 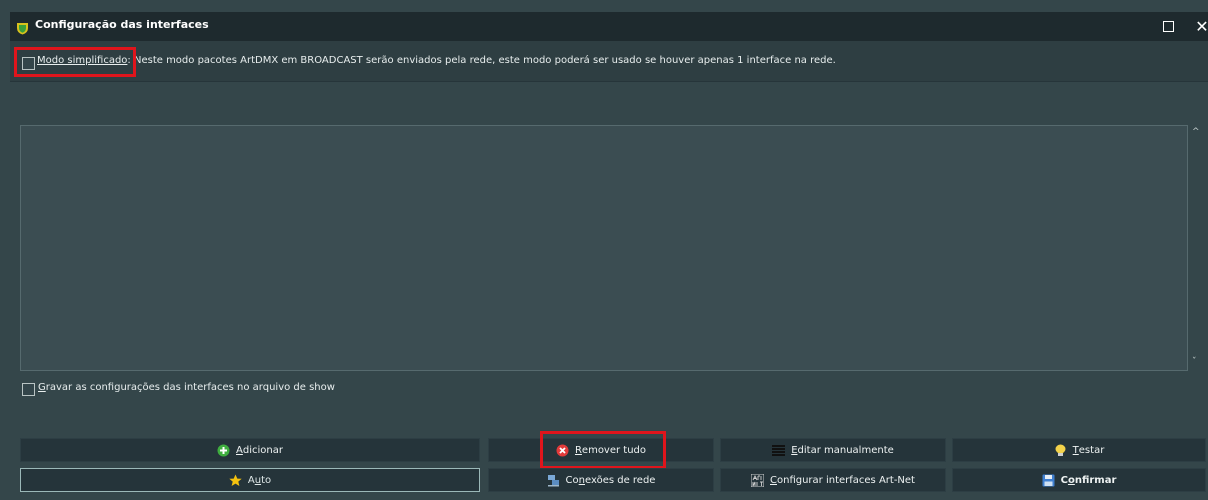 What do you see at coordinates (28, 389) in the screenshot?
I see `save-in-show-checkbox` at bounding box center [28, 389].